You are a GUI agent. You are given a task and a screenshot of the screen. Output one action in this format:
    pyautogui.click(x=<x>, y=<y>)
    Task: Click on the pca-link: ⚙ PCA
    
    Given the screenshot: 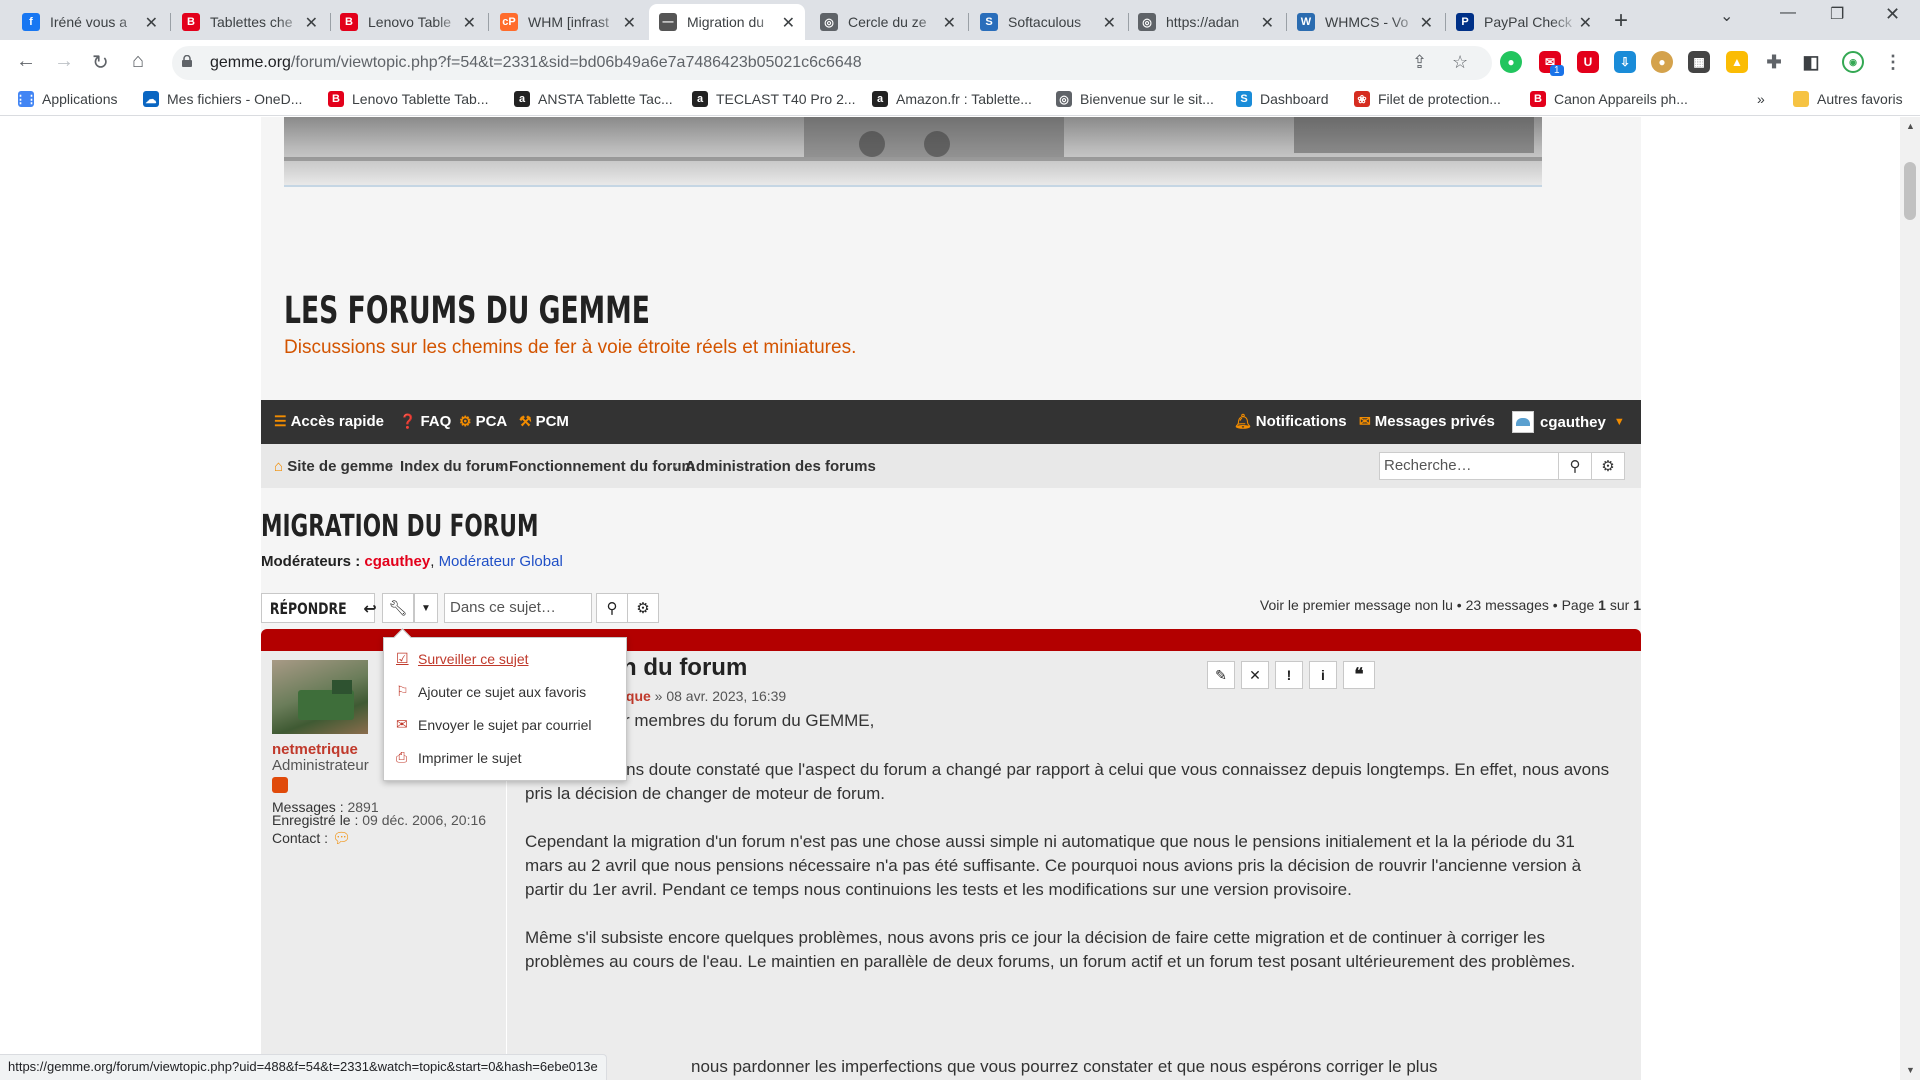 What is the action you would take?
    pyautogui.click(x=483, y=421)
    